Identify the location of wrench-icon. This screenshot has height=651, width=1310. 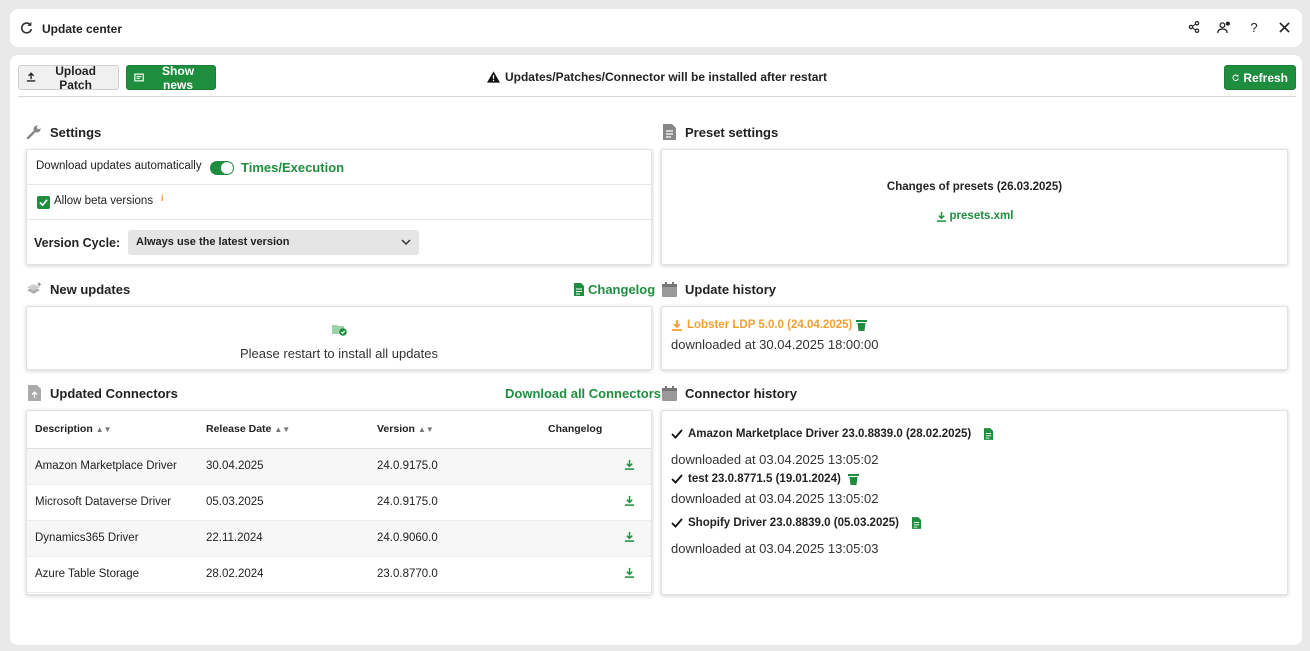
(34, 132).